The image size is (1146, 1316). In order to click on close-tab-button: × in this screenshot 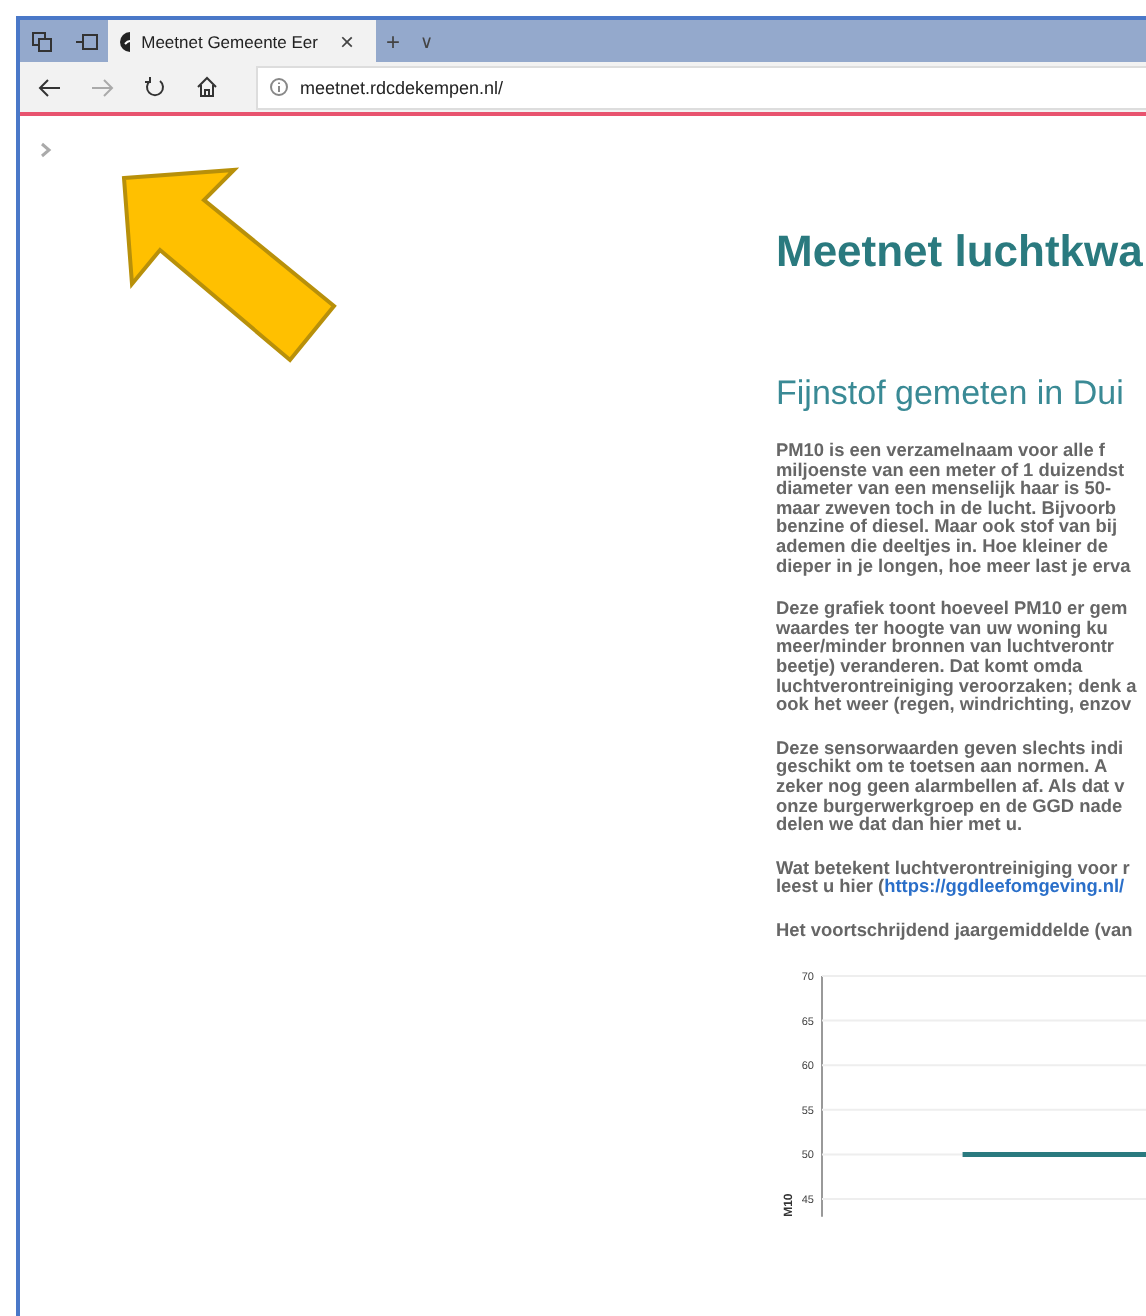, I will do `click(346, 41)`.